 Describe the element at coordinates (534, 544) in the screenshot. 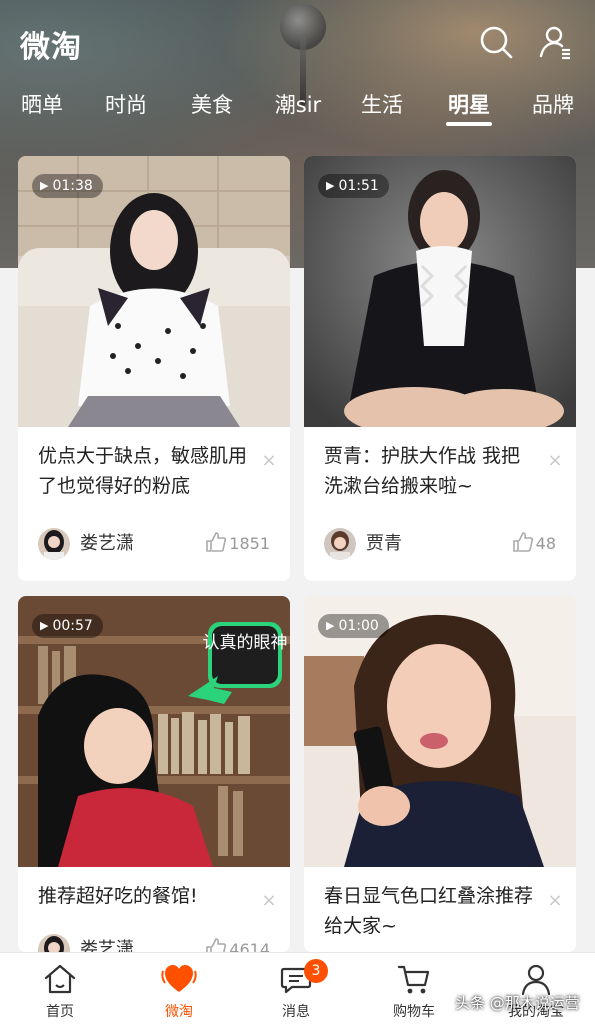

I see `like-count: 48` at that location.